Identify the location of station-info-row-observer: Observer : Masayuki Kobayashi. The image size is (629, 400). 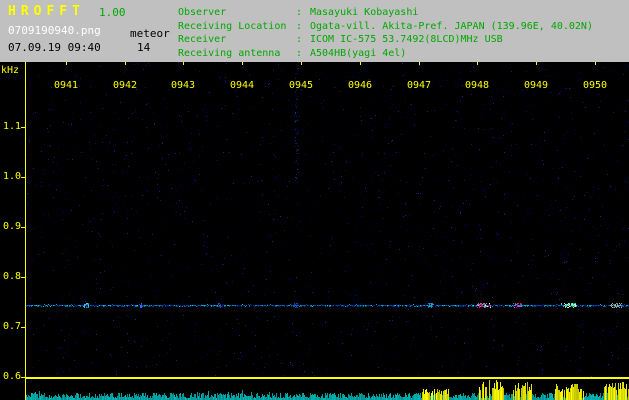
(385, 13).